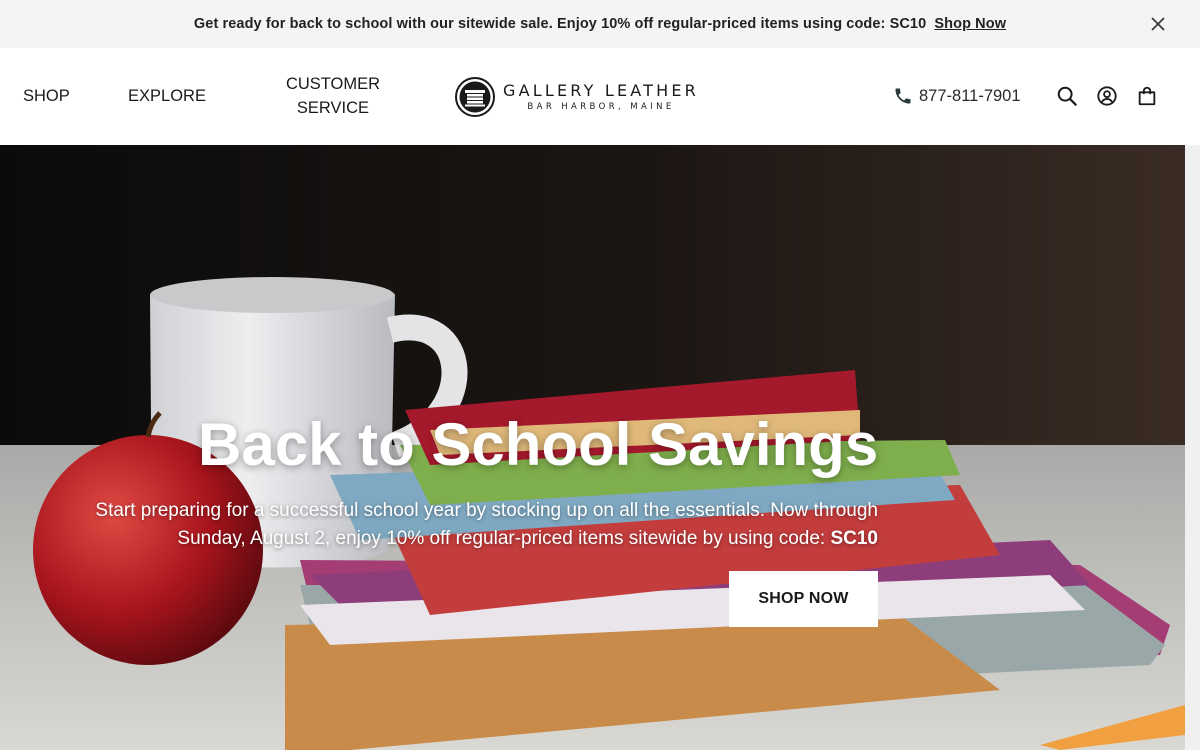  I want to click on shopping-bag-icon, so click(1147, 96).